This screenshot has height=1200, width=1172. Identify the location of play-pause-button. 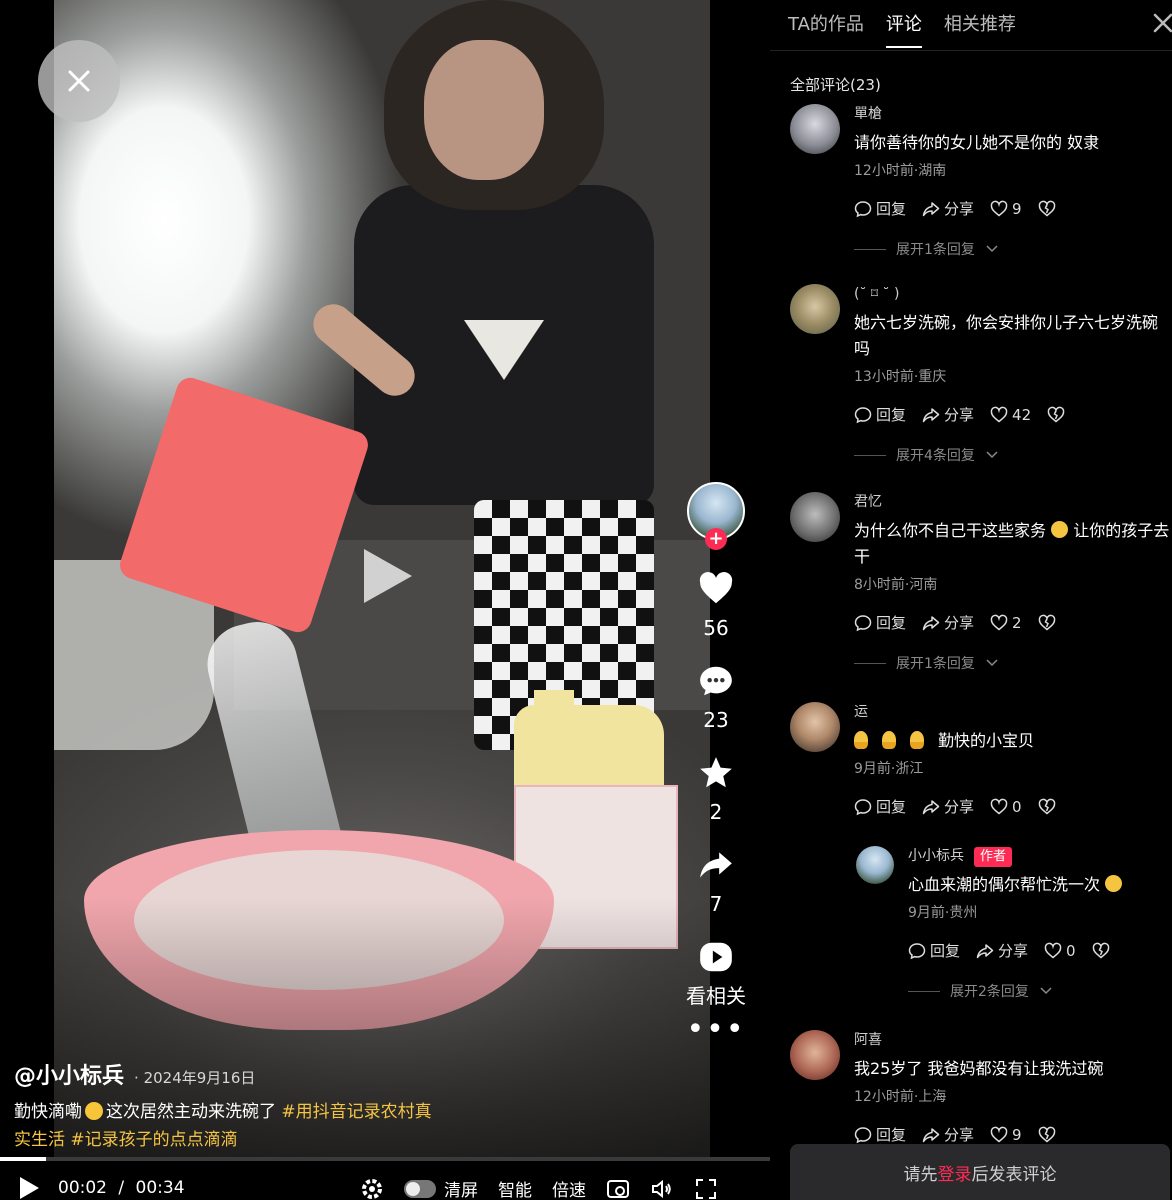
(29, 1188).